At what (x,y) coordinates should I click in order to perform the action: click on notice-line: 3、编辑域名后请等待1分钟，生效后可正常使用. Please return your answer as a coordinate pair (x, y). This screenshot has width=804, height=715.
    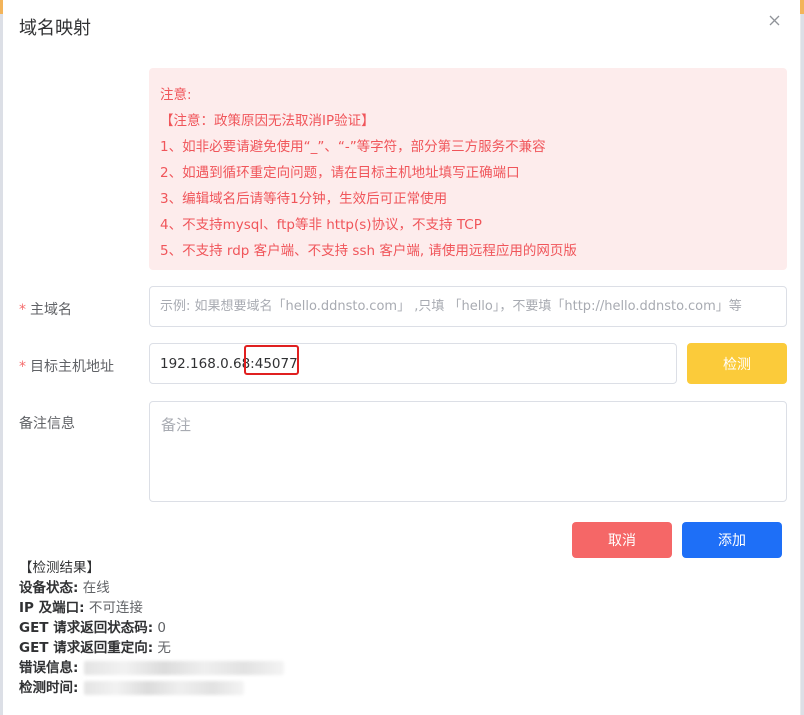
    Looking at the image, I should click on (304, 199).